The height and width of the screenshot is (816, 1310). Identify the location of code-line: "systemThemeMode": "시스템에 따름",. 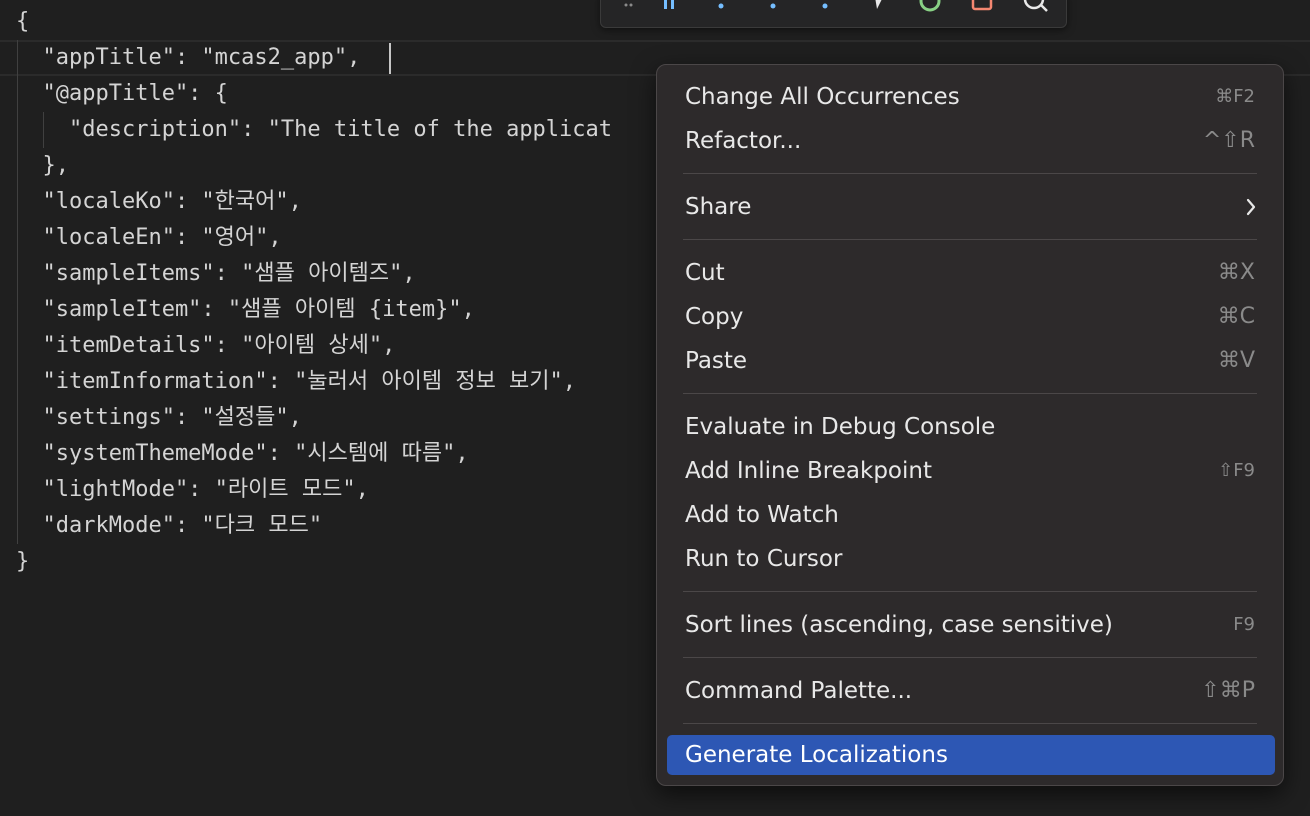
(242, 453).